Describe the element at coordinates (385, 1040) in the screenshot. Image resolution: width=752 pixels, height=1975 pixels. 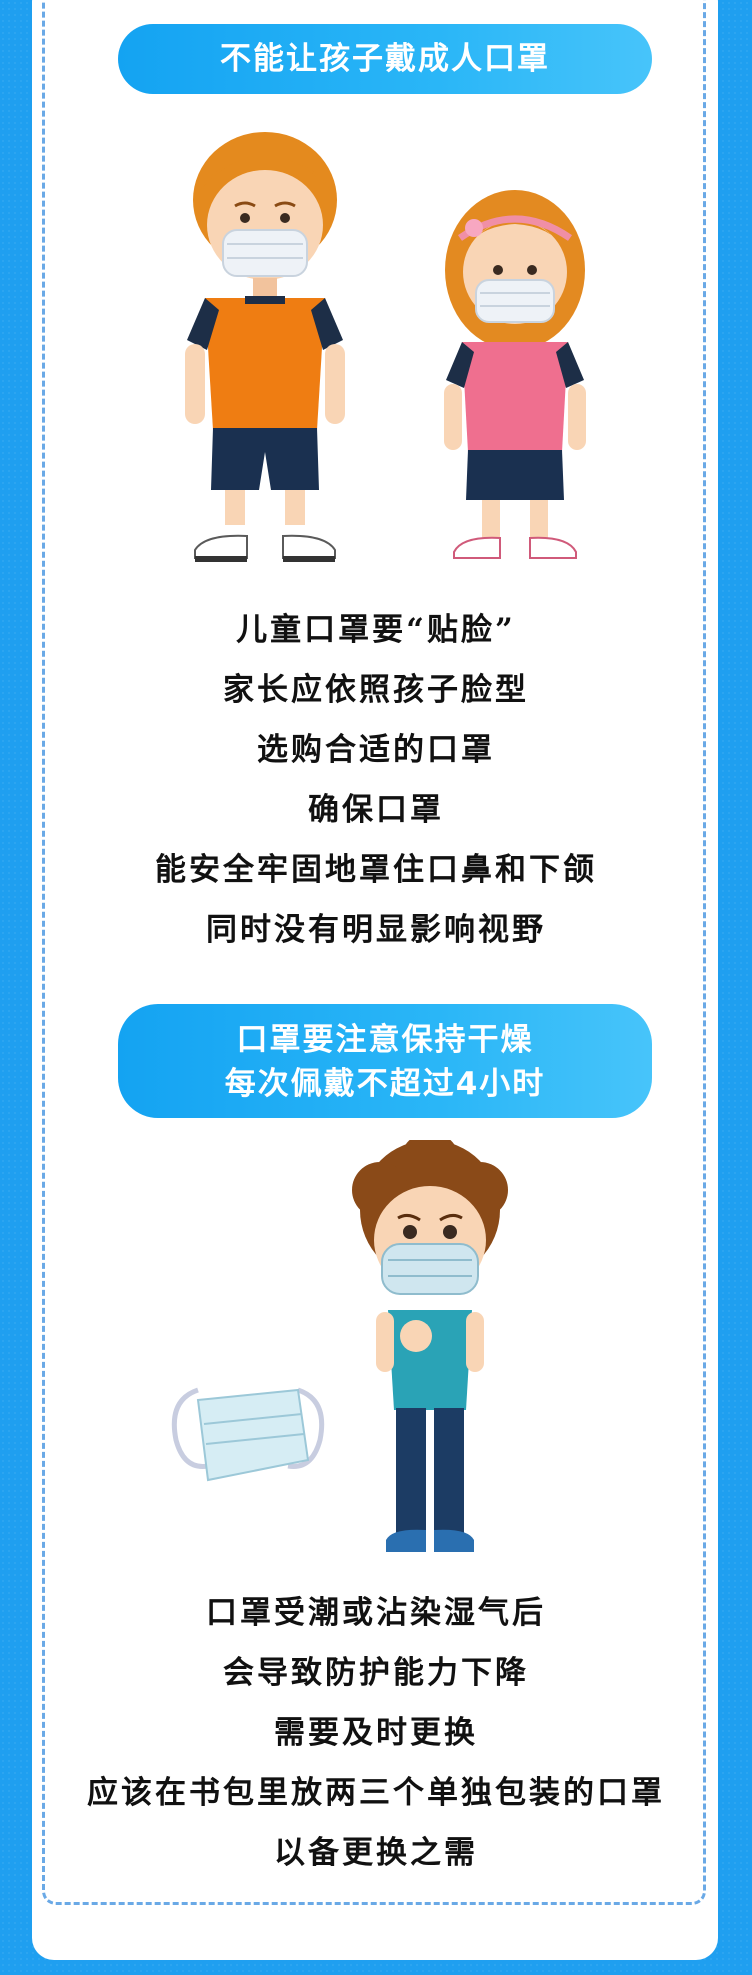
I see `section2-heading-line1: 口罩要注意保持干燥` at that location.